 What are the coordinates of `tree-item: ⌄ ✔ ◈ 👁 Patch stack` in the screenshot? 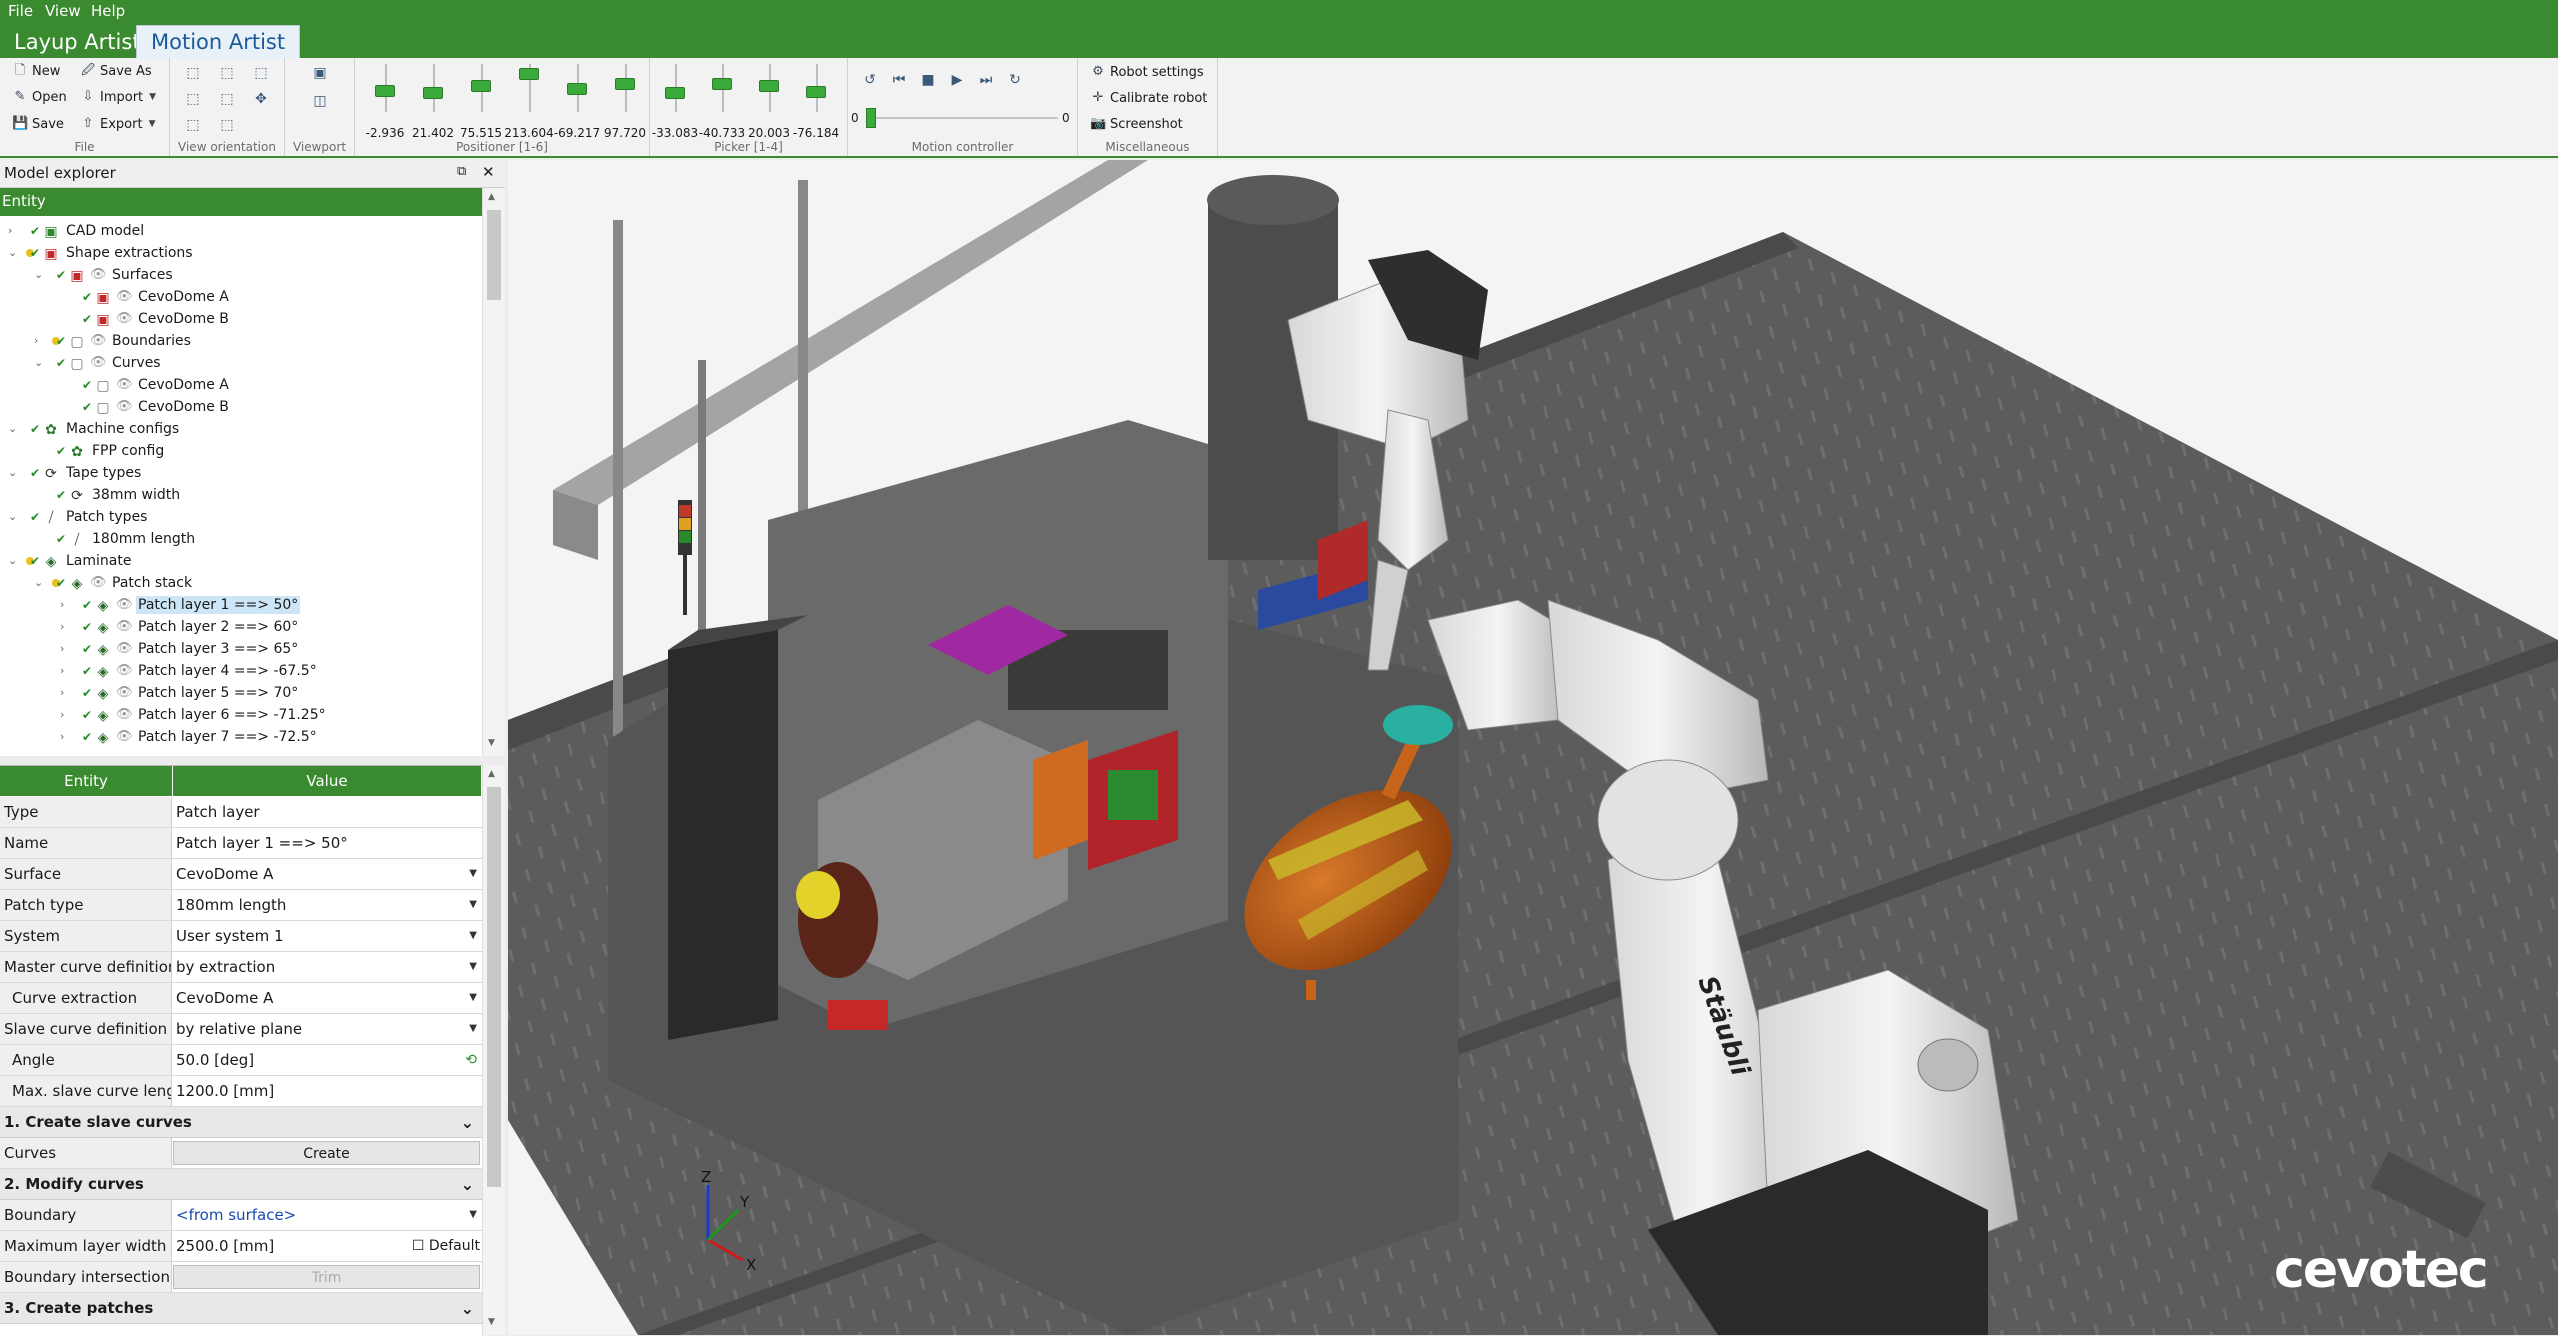 It's located at (241, 584).